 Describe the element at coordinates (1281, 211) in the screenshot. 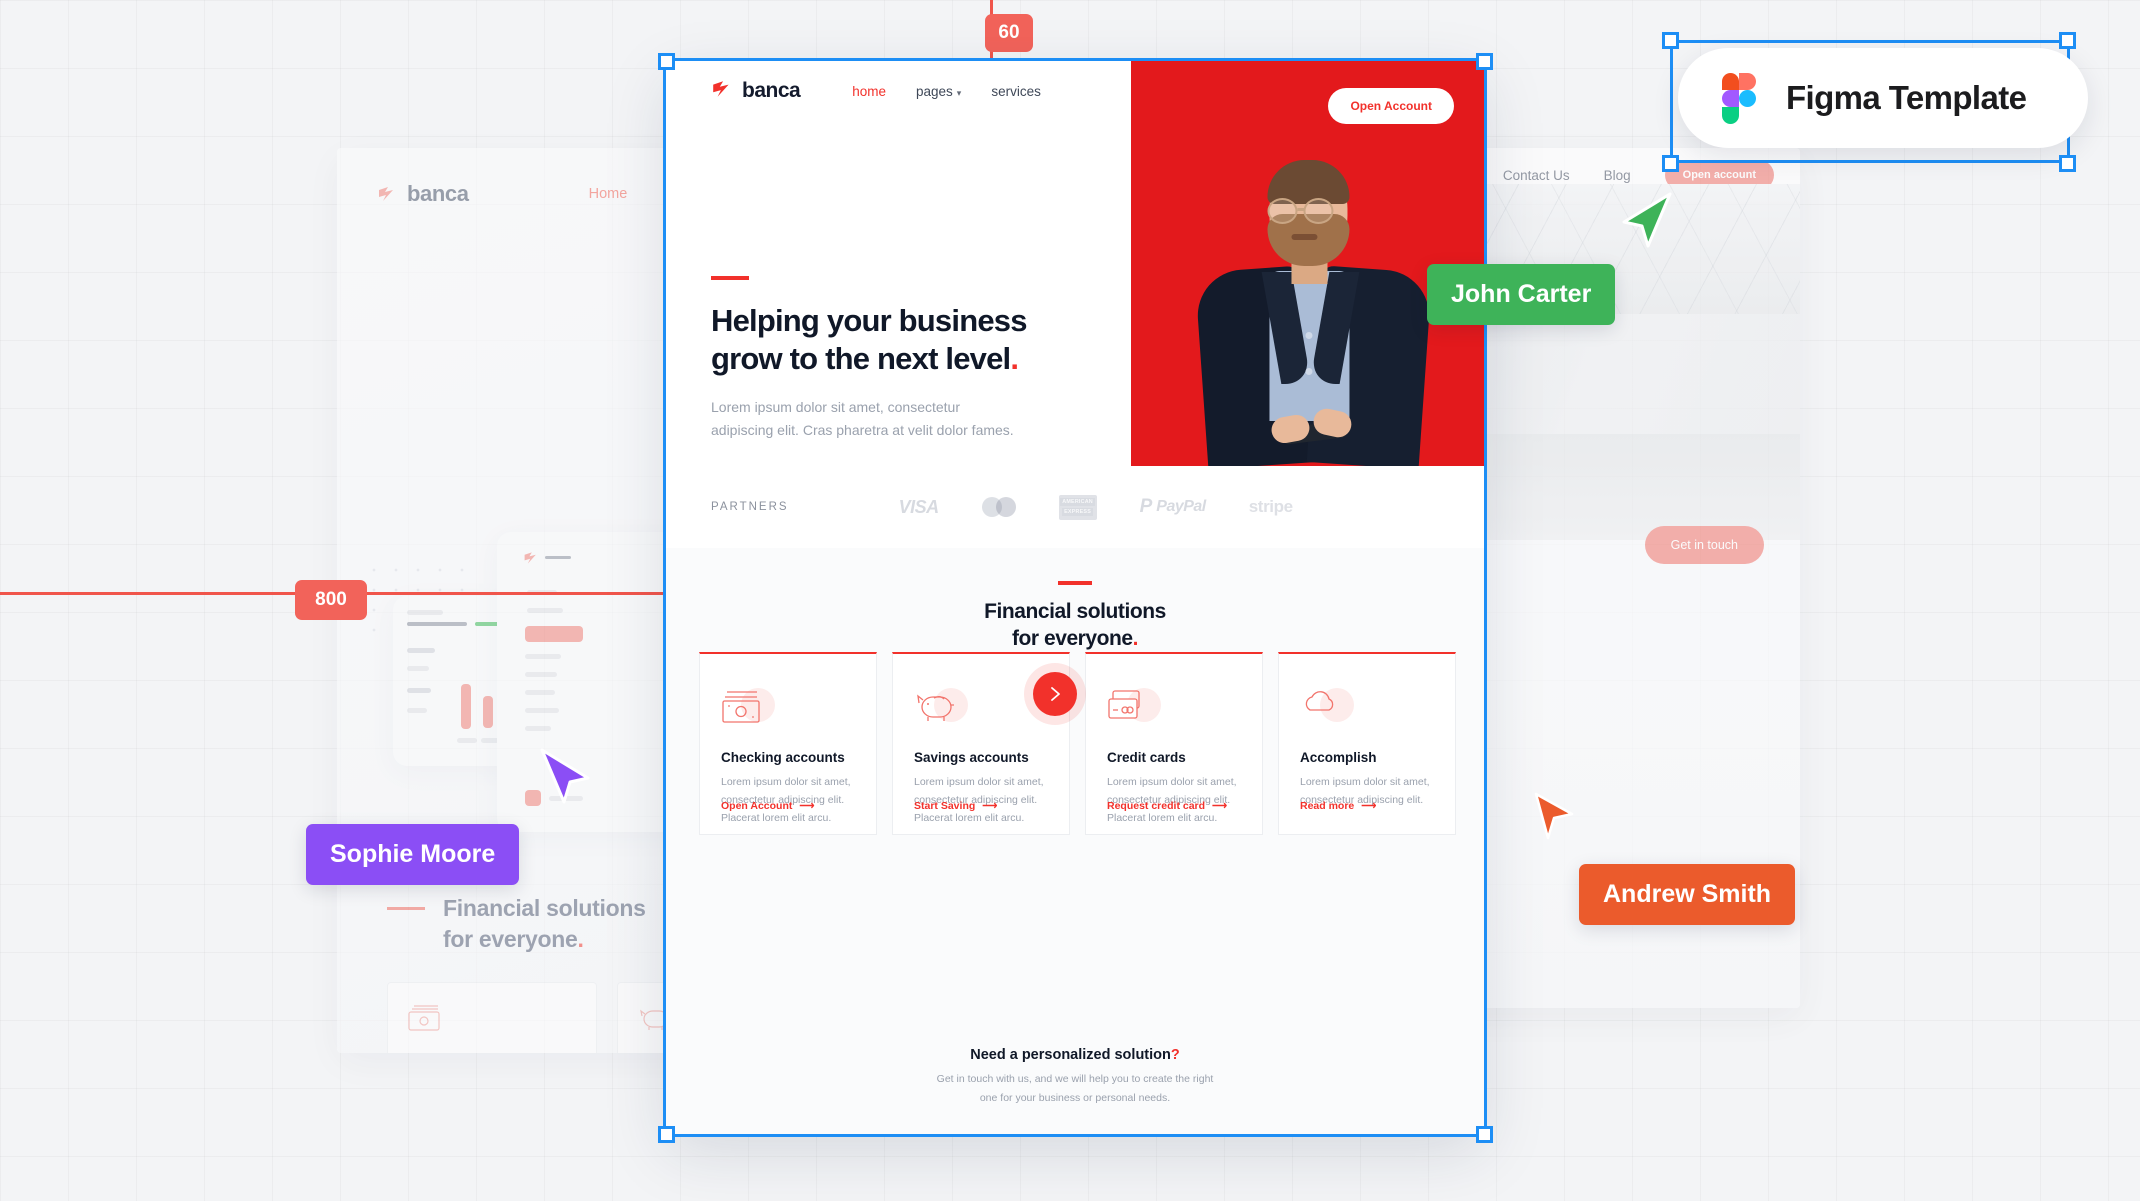

I see `glasses-left-lens` at that location.